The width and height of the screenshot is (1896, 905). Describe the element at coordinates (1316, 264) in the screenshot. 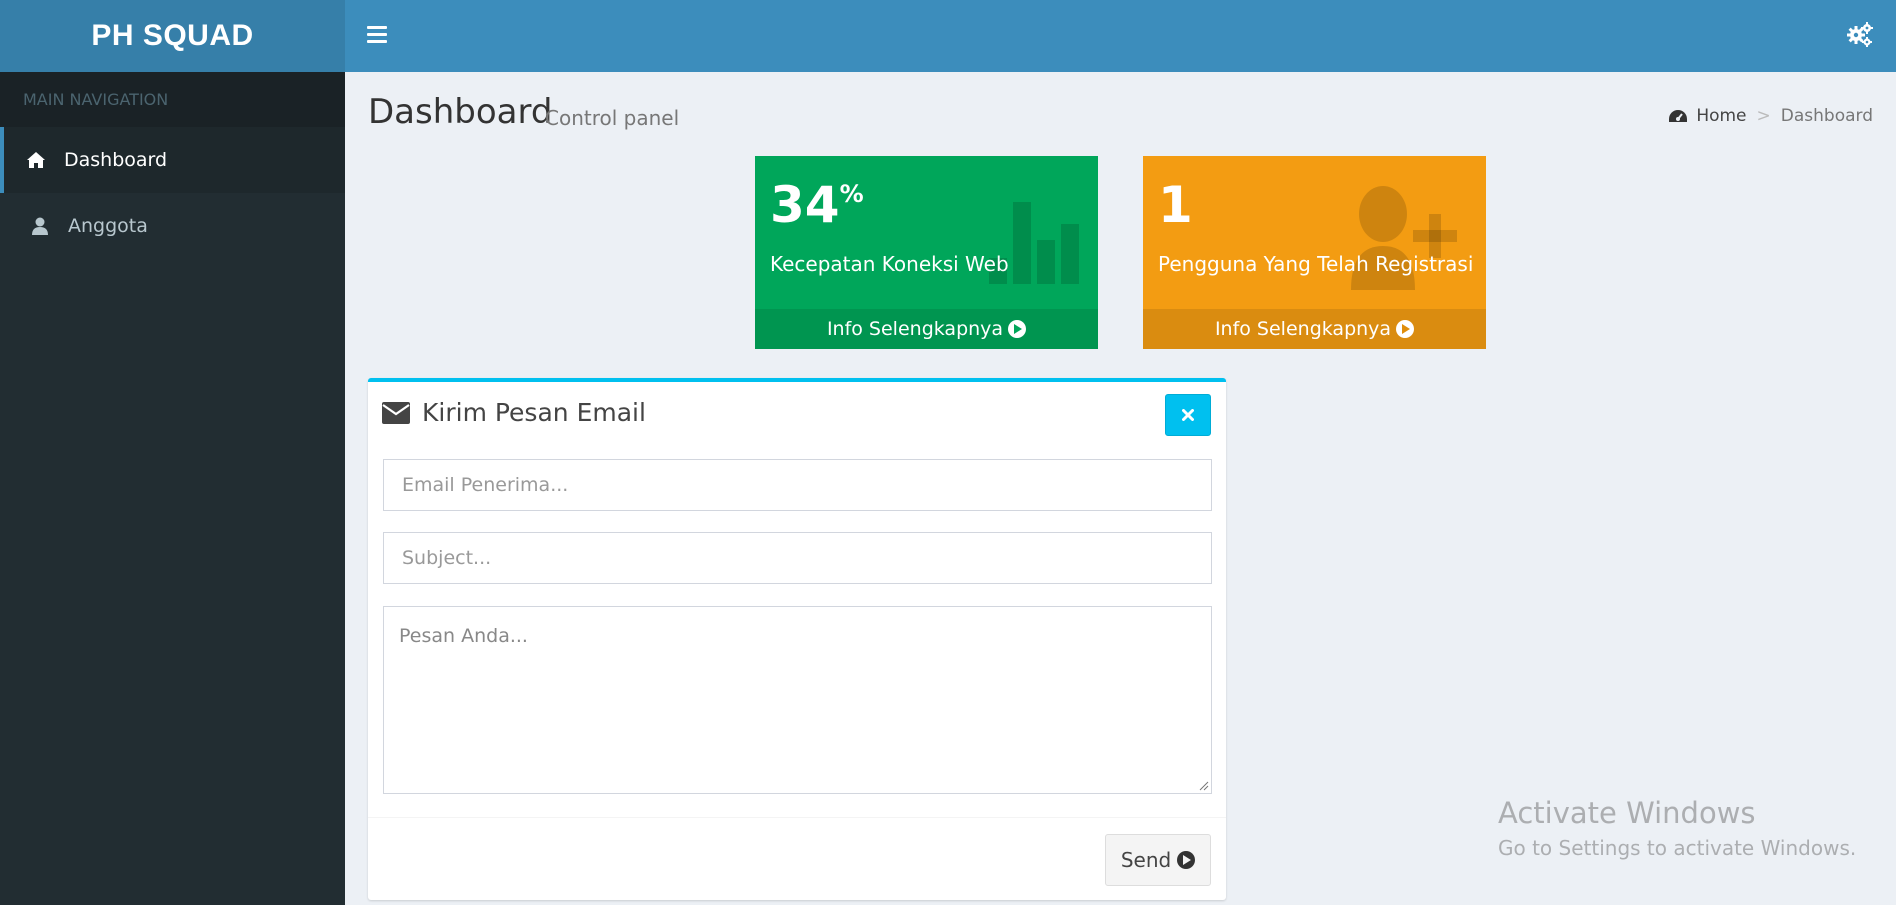

I see `stat-label: Pengguna Yang Telah Registrasi` at that location.